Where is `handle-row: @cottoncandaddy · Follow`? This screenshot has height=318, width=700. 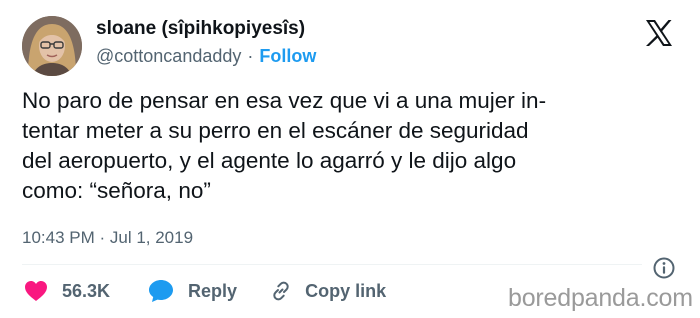 handle-row: @cottoncandaddy · Follow is located at coordinates (206, 56).